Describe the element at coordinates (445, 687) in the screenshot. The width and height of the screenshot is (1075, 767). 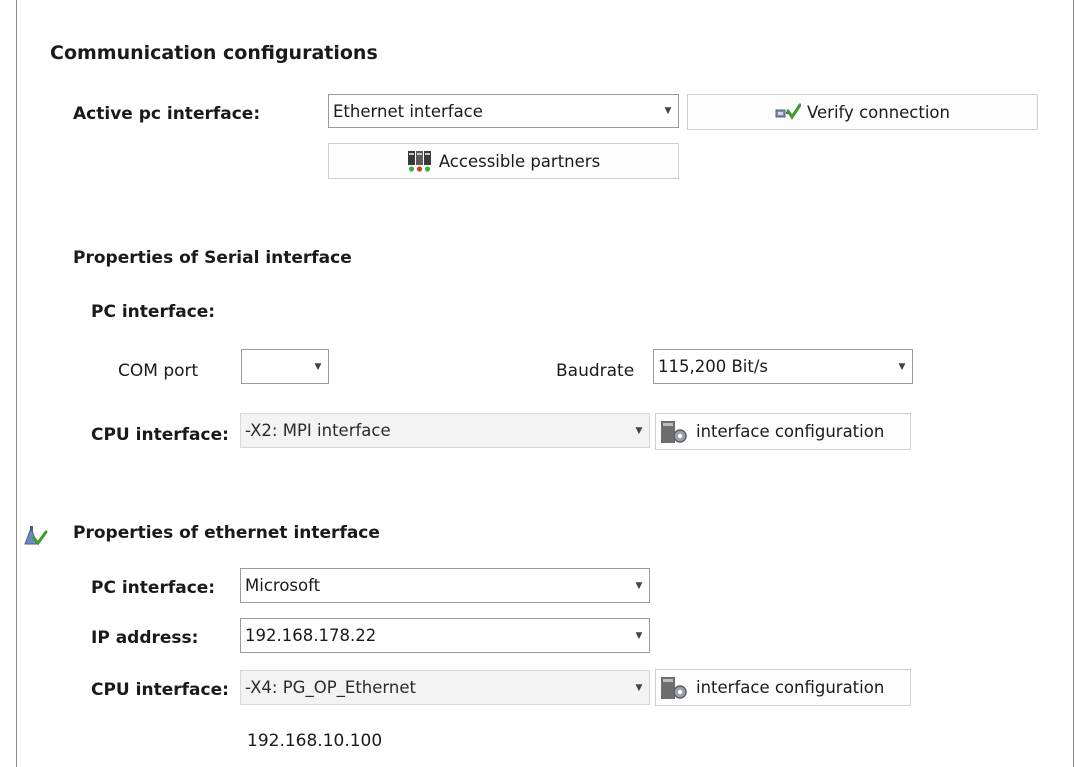
I see `ethernet-cpu-interface-select: -X4: PG_OP_Ethernet ▼` at that location.